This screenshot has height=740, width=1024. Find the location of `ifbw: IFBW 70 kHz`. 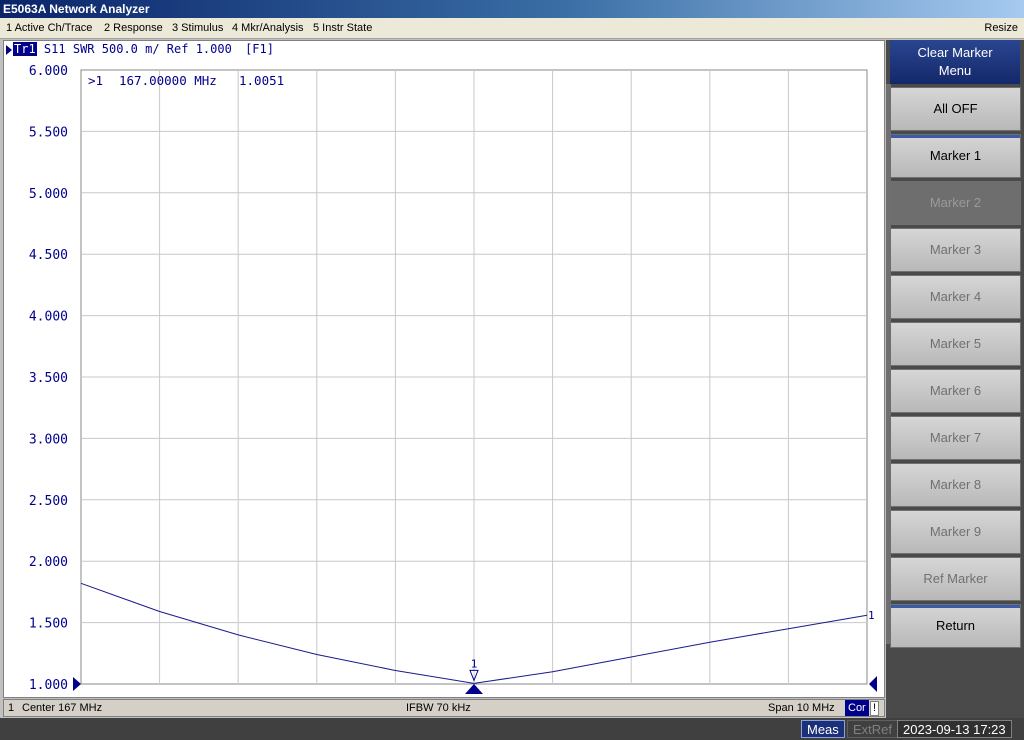

ifbw: IFBW 70 kHz is located at coordinates (438, 708).